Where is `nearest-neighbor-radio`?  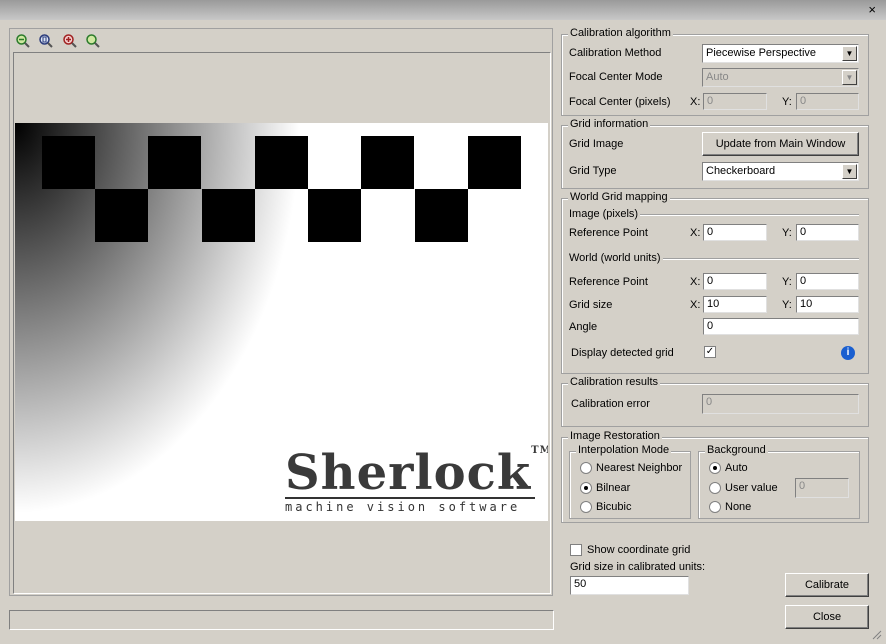
nearest-neighbor-radio is located at coordinates (586, 468).